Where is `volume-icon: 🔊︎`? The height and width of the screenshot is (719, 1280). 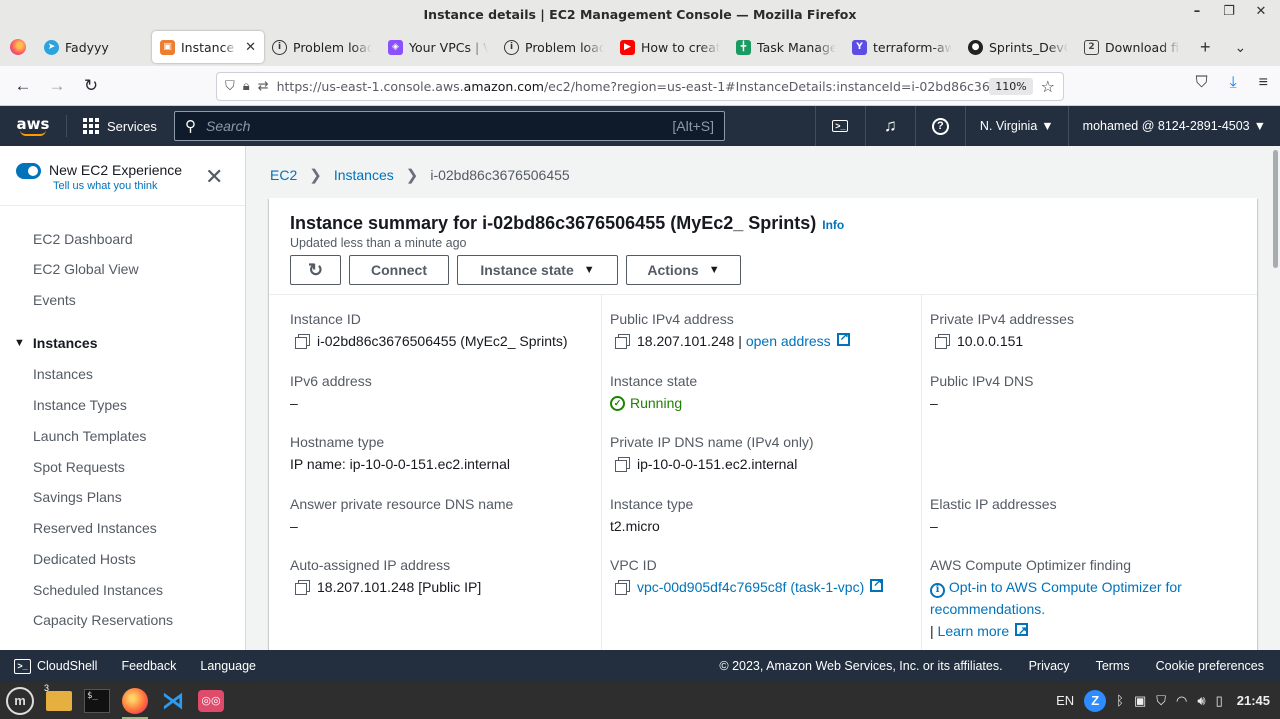 volume-icon: 🔊︎ is located at coordinates (1201, 701).